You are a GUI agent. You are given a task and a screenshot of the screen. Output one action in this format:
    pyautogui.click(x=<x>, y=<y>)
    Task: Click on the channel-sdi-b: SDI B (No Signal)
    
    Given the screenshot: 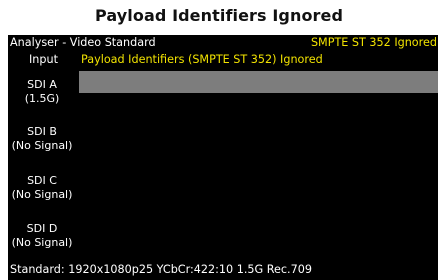 What is the action you would take?
    pyautogui.click(x=42, y=139)
    